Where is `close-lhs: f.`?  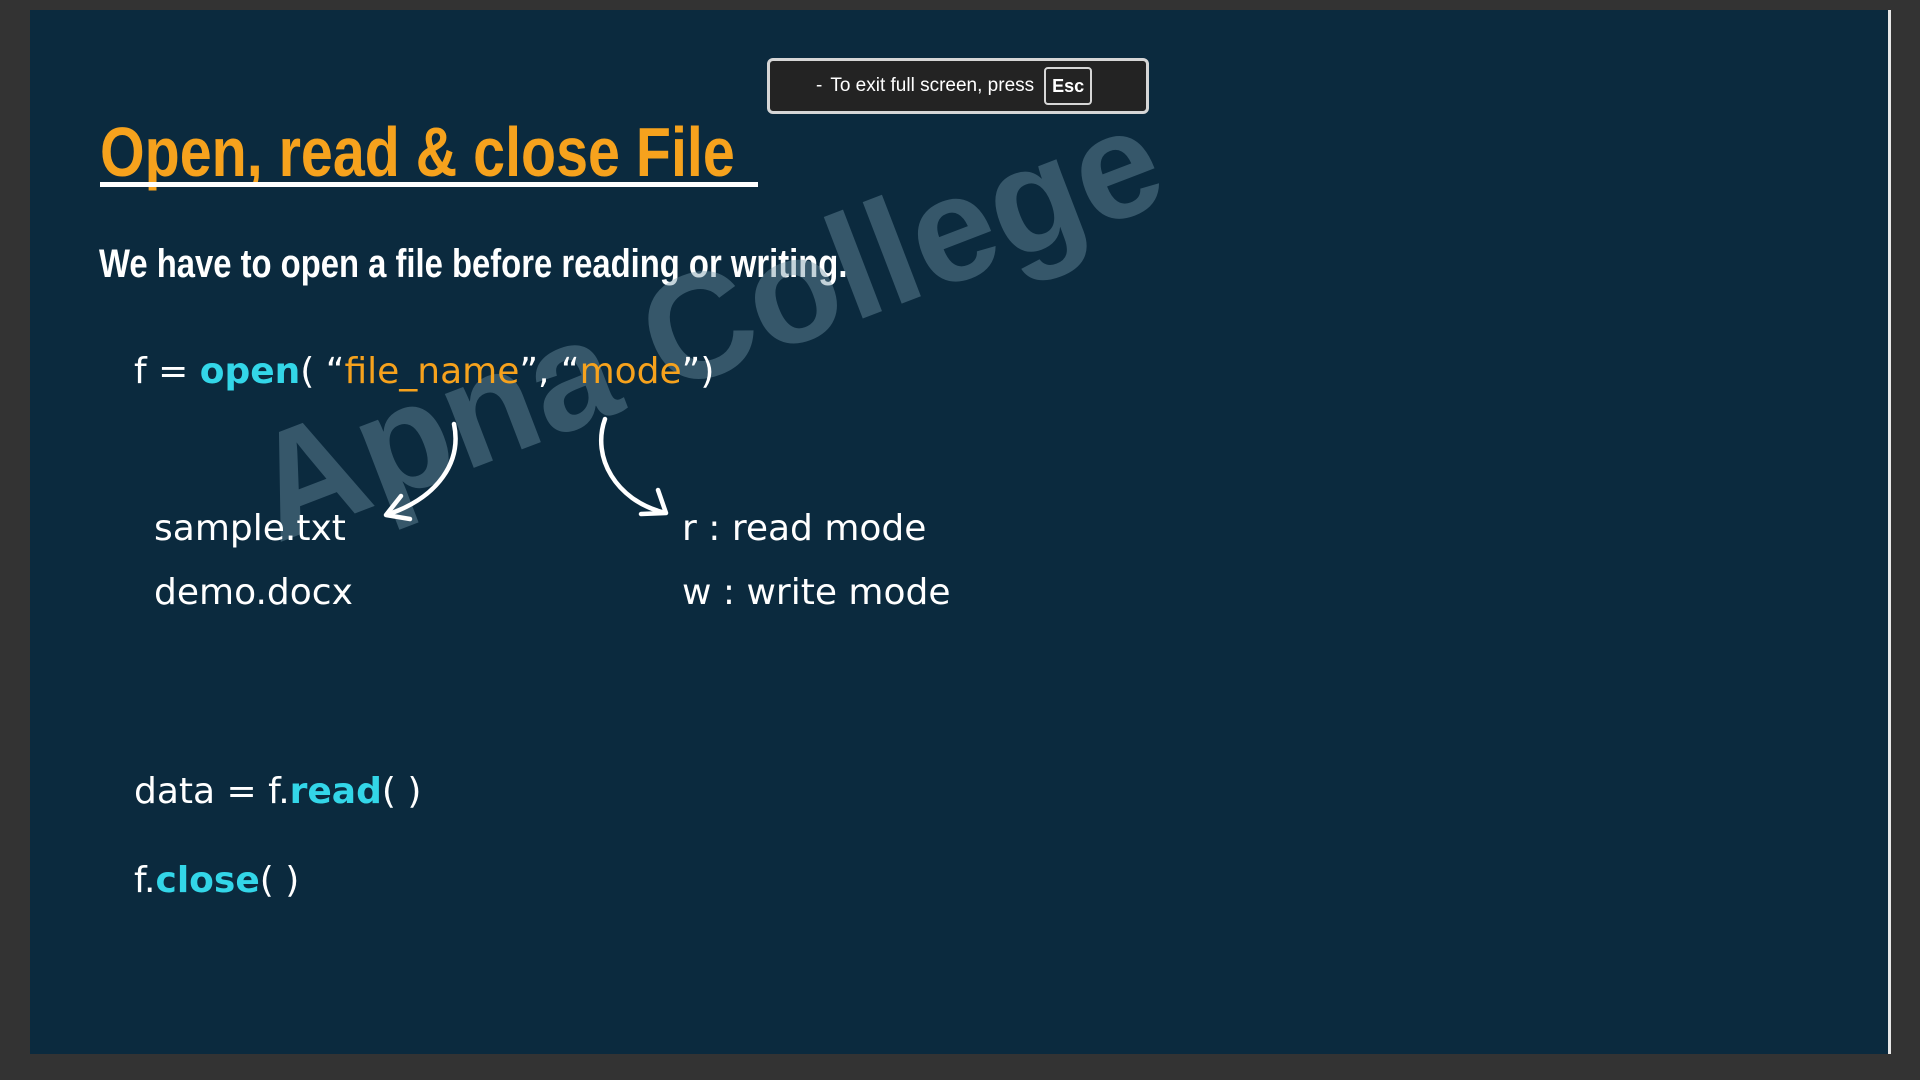 close-lhs: f. is located at coordinates (145, 880).